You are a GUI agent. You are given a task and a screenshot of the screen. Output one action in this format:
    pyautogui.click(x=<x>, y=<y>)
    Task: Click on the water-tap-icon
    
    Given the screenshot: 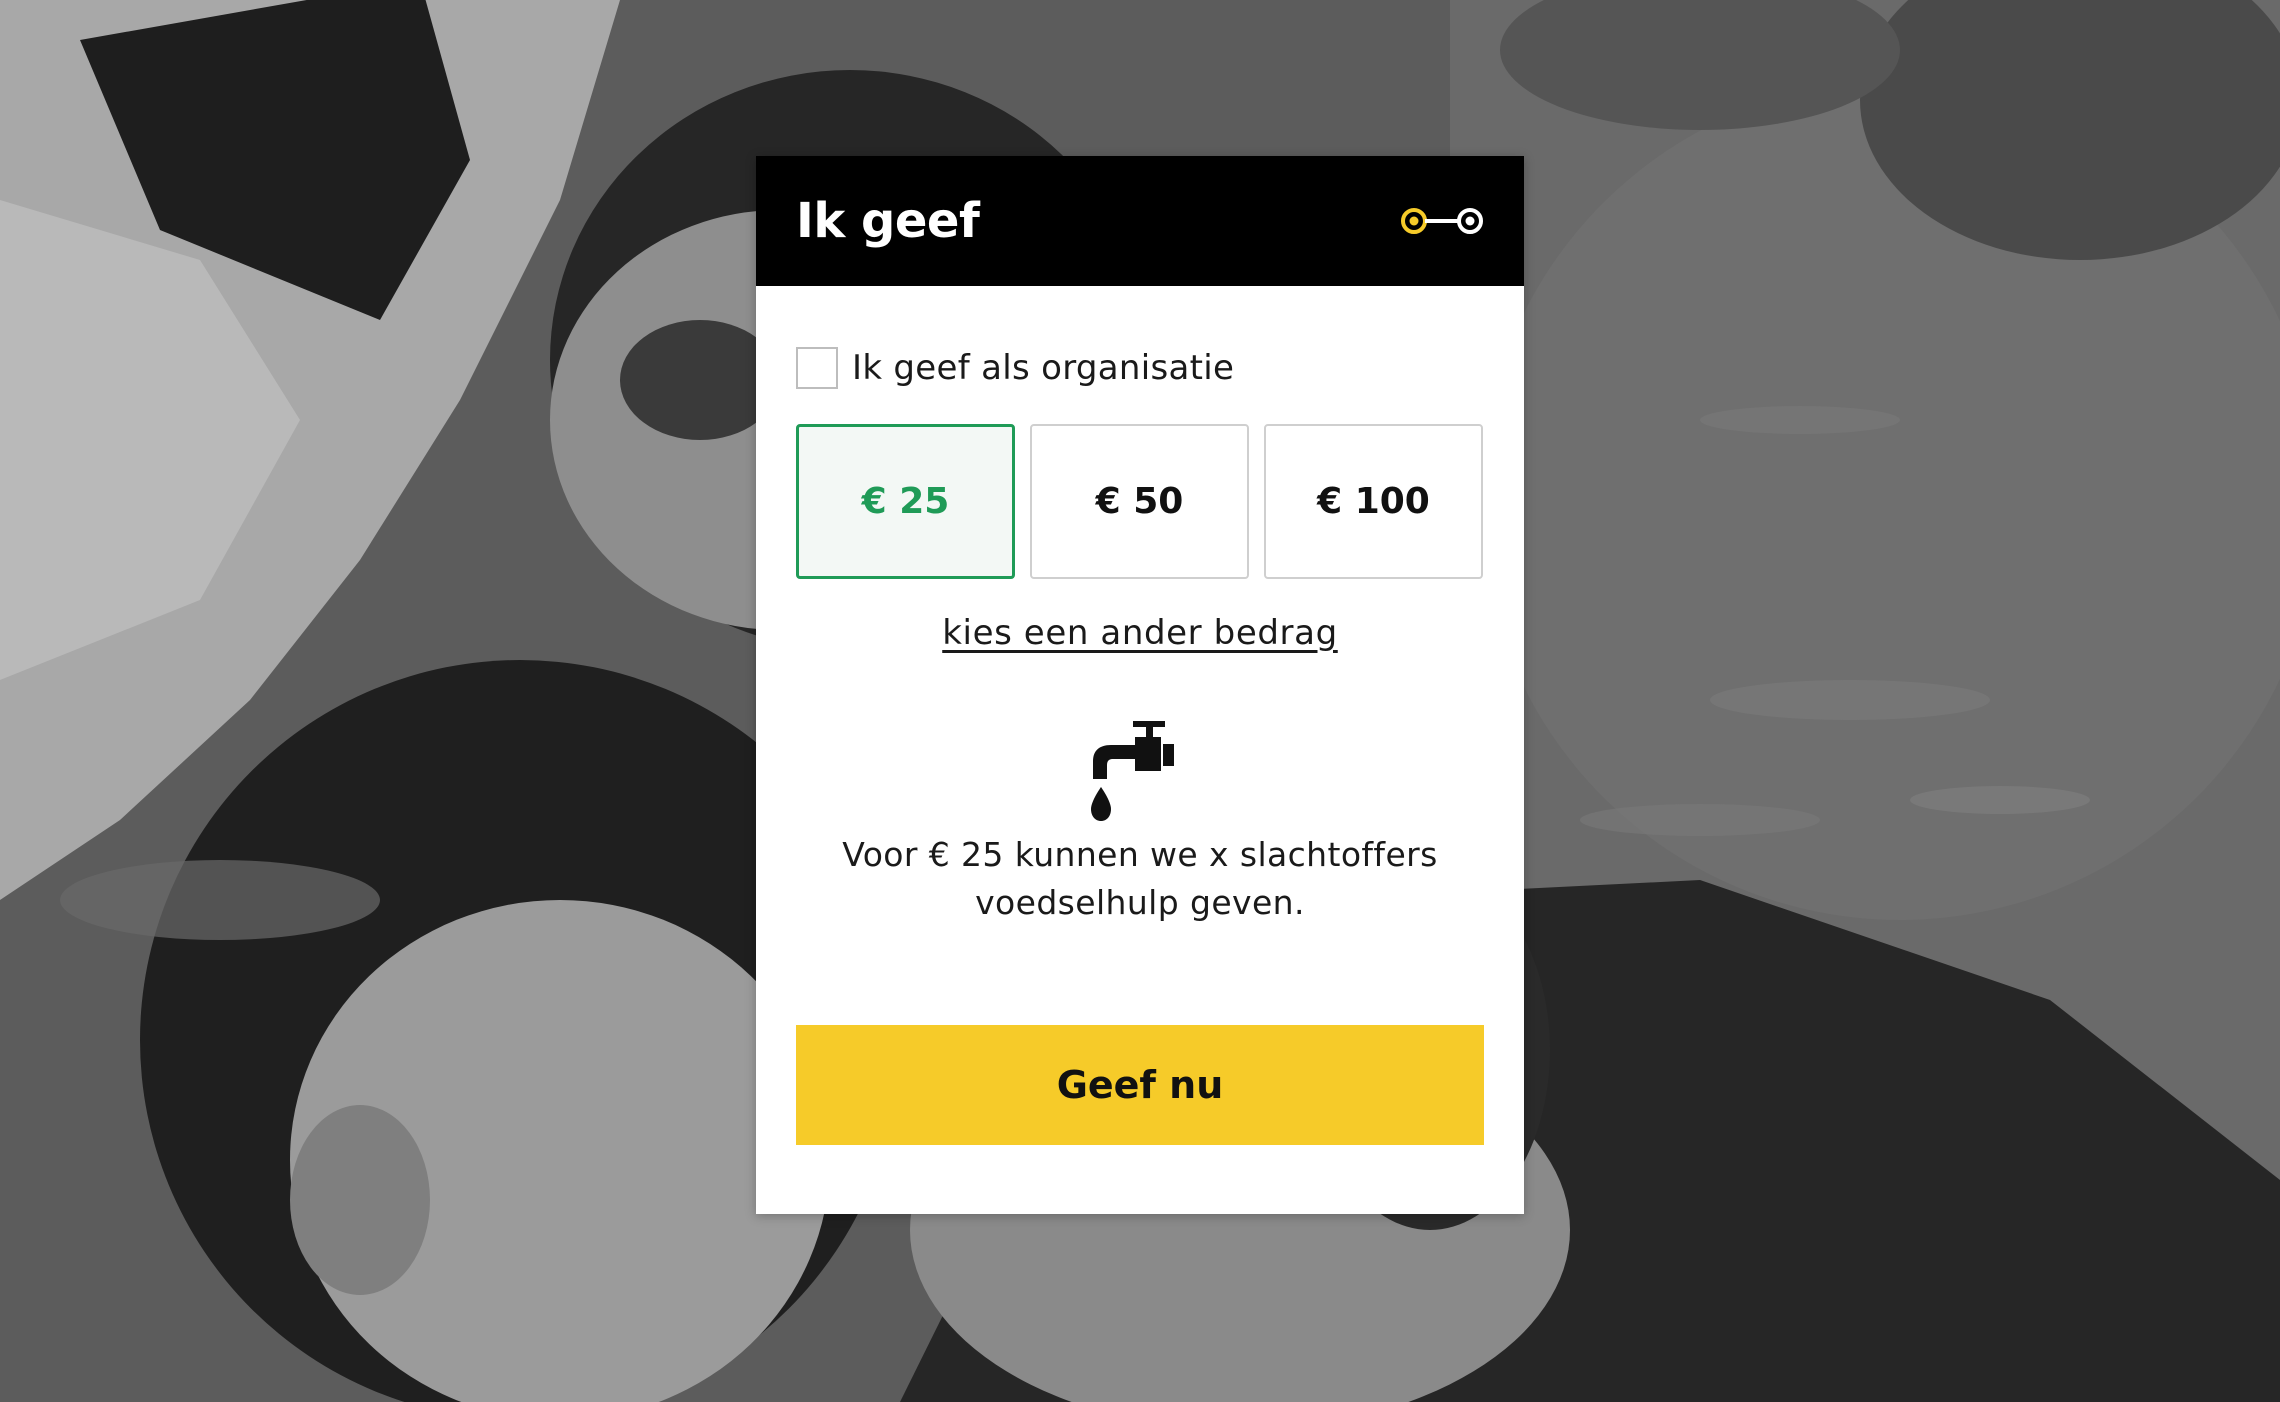 What is the action you would take?
    pyautogui.click(x=1140, y=773)
    